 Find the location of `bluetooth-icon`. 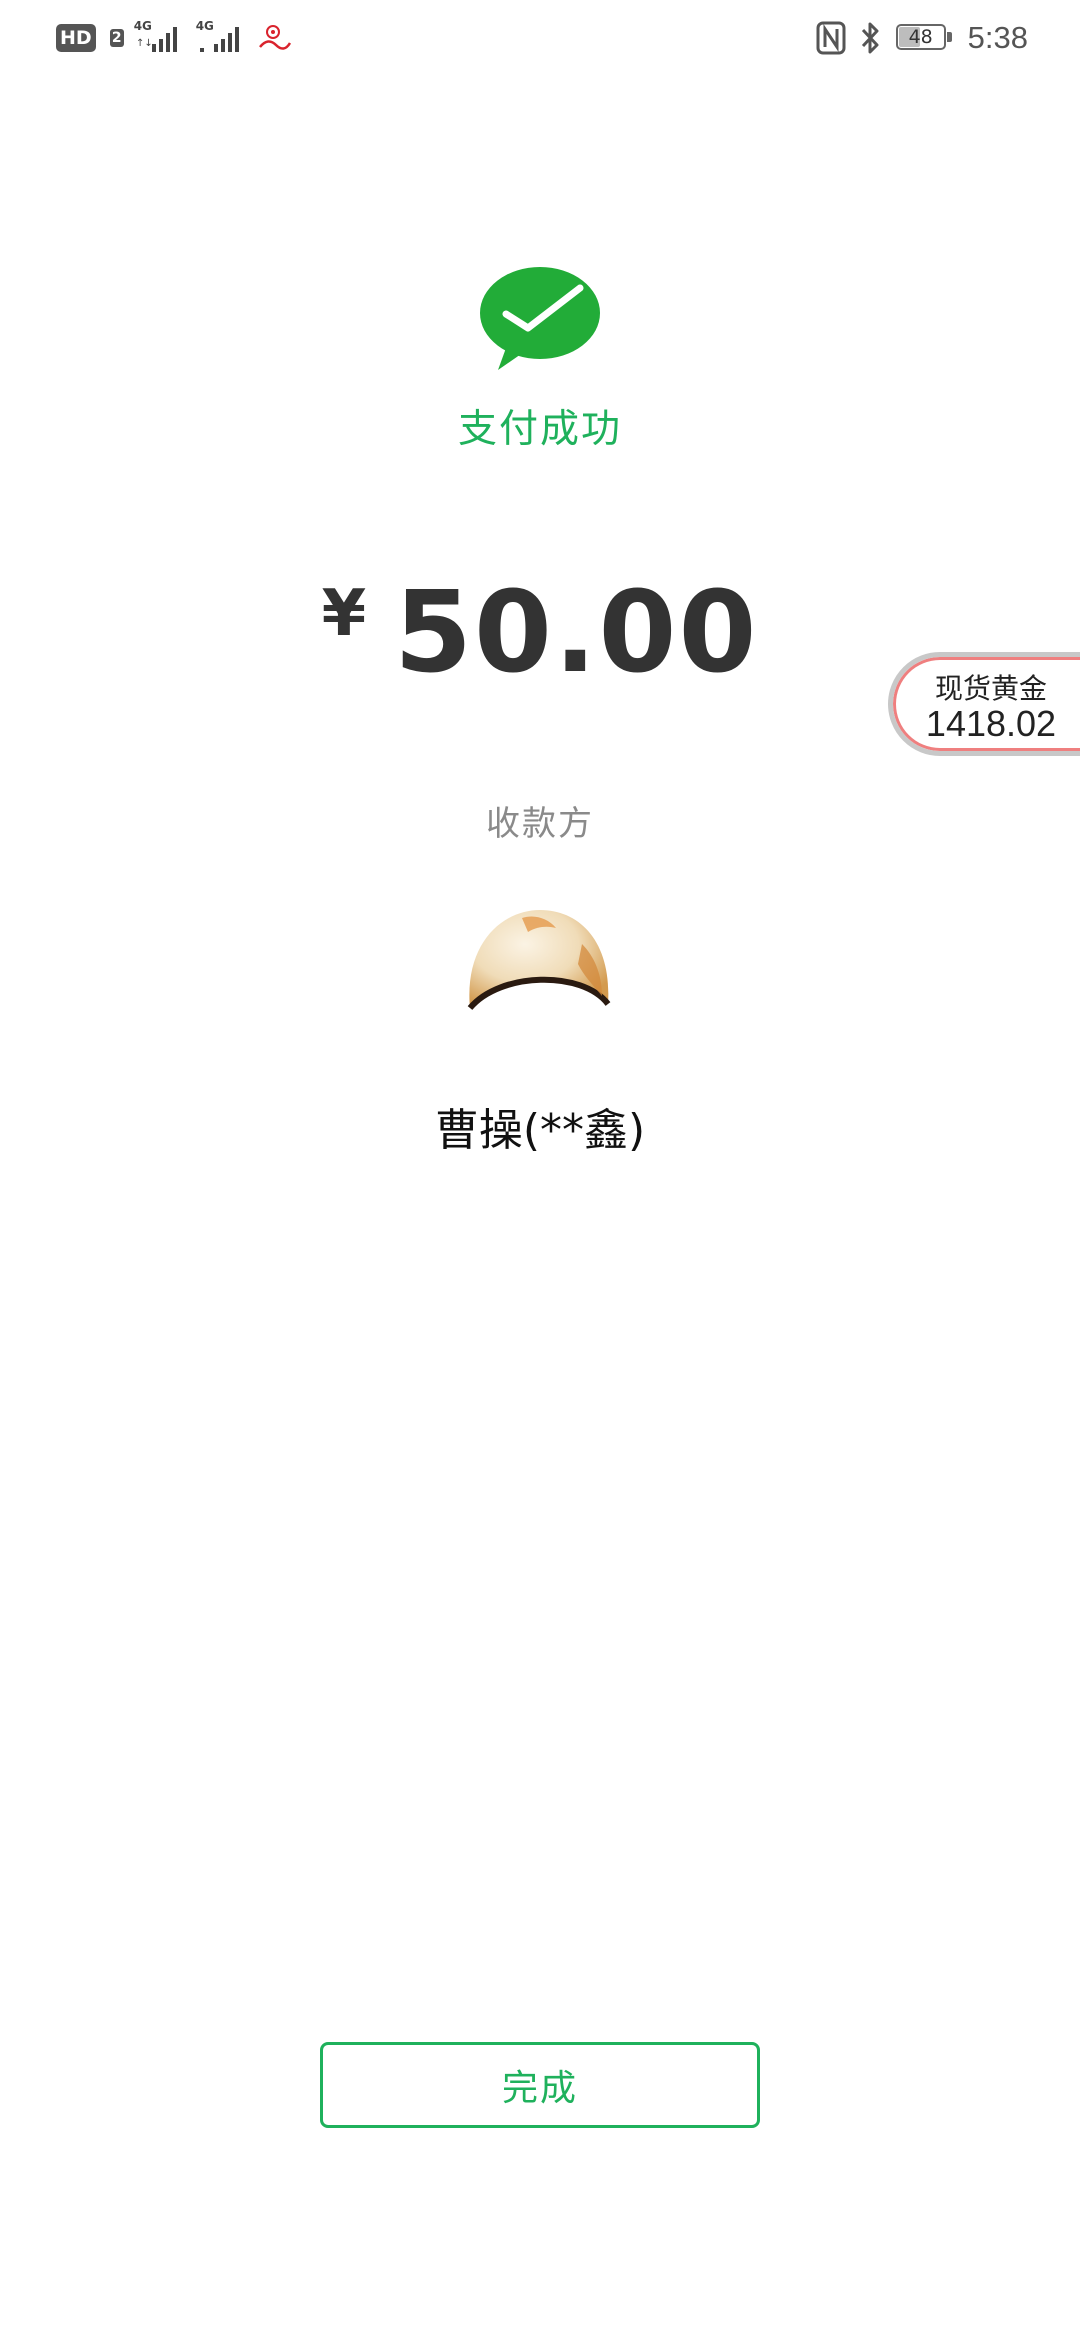

bluetooth-icon is located at coordinates (870, 38).